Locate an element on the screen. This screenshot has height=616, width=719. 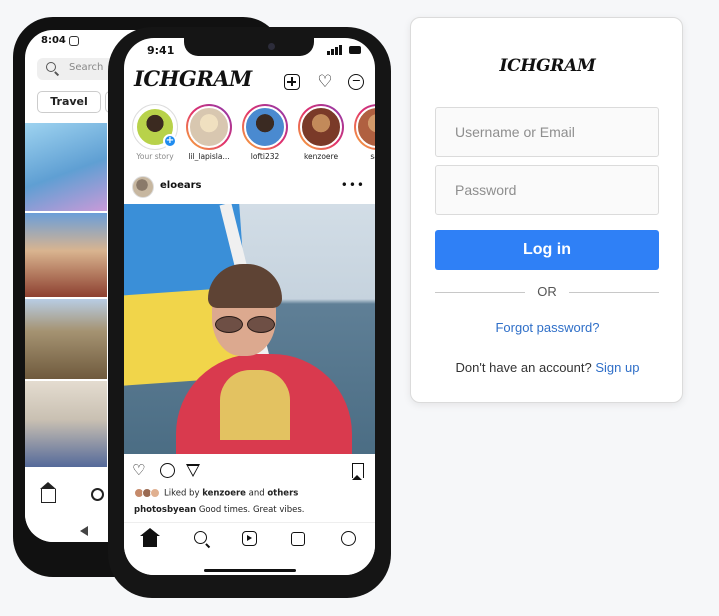
instagram-icon is located at coordinates (74, 41).